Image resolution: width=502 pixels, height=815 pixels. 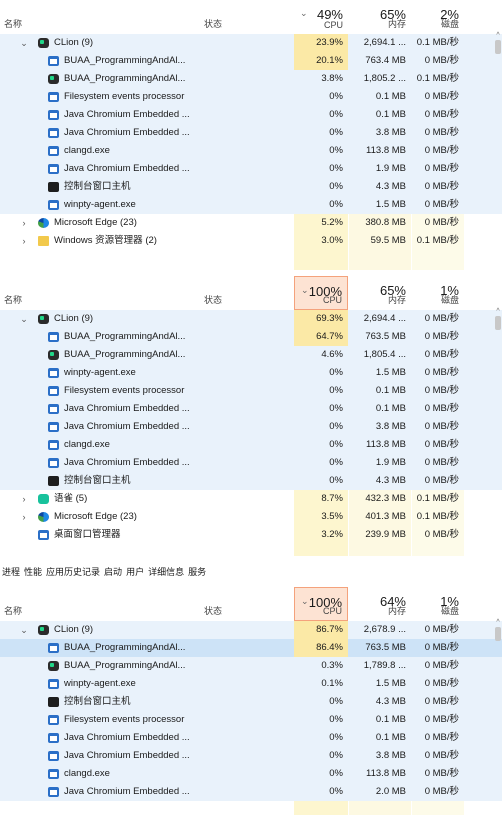 What do you see at coordinates (251, 223) in the screenshot?
I see `process-row: › Microsoft Edge (23) 5.2% 380.8 MB 0 MB/秒` at bounding box center [251, 223].